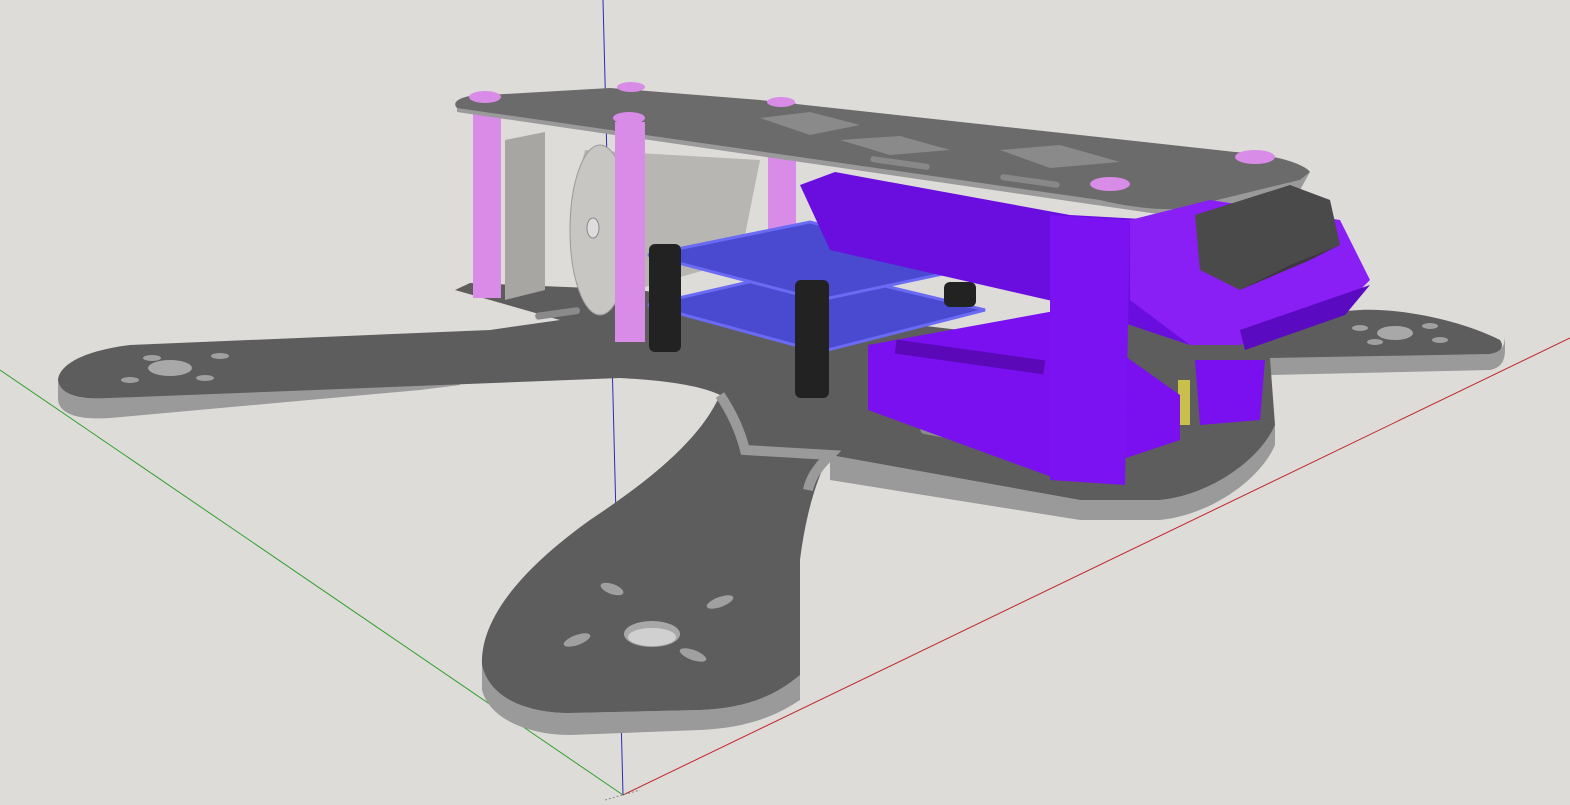 This screenshot has height=805, width=1570. What do you see at coordinates (630, 232) in the screenshot?
I see `standoff-front-left` at bounding box center [630, 232].